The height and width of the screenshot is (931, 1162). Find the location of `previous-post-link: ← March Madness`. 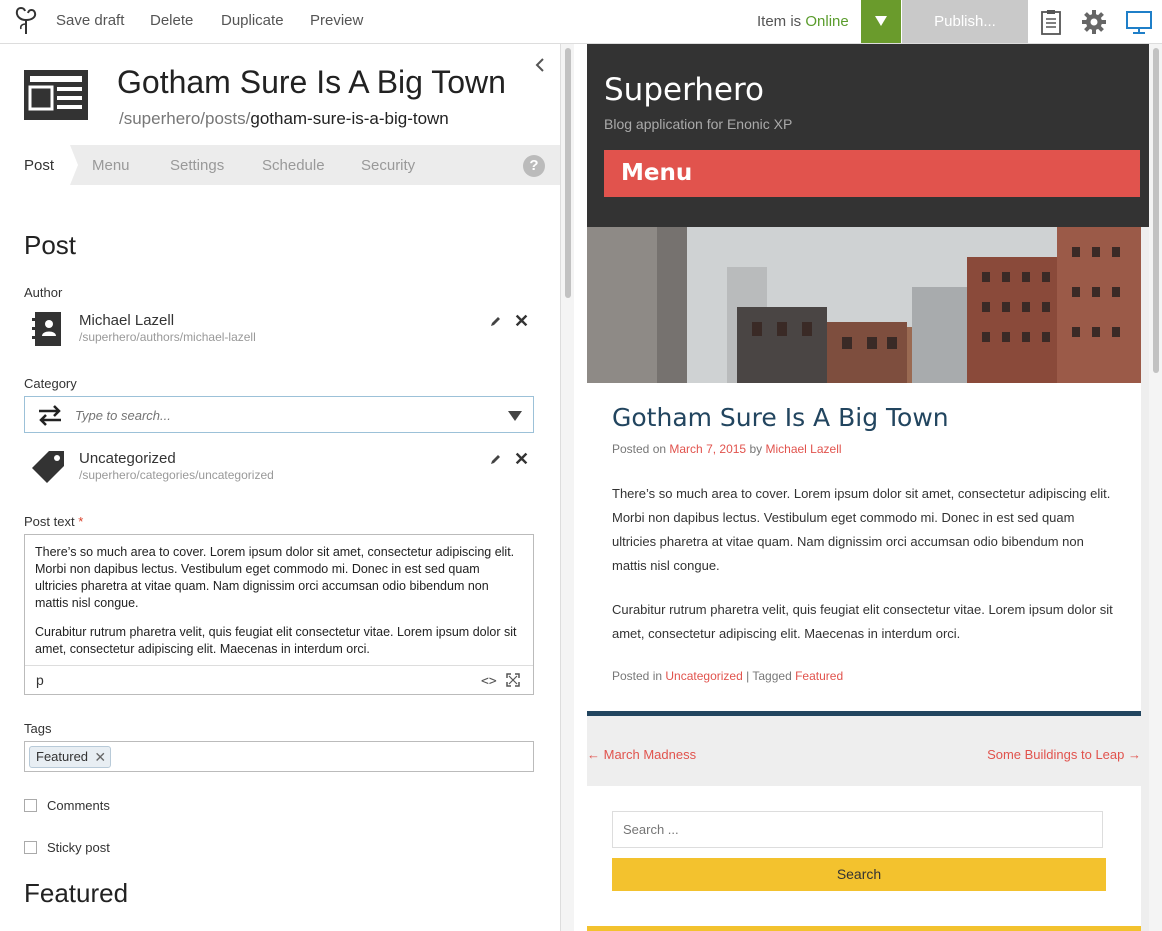

previous-post-link: ← March Madness is located at coordinates (641, 754).